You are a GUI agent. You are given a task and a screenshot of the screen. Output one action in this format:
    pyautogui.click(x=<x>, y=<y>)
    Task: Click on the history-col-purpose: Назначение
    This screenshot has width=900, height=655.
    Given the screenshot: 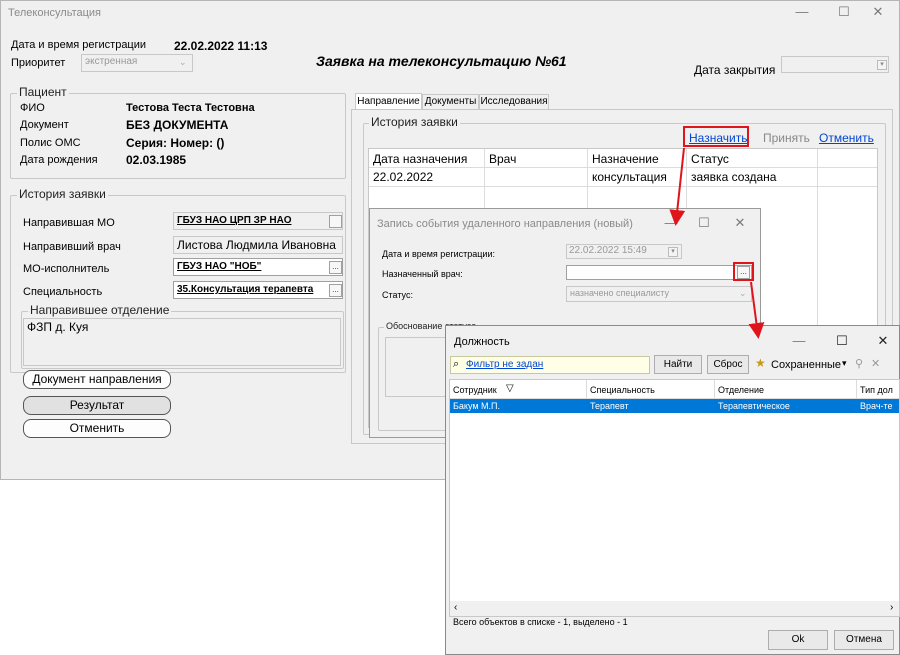 What is the action you would take?
    pyautogui.click(x=625, y=159)
    